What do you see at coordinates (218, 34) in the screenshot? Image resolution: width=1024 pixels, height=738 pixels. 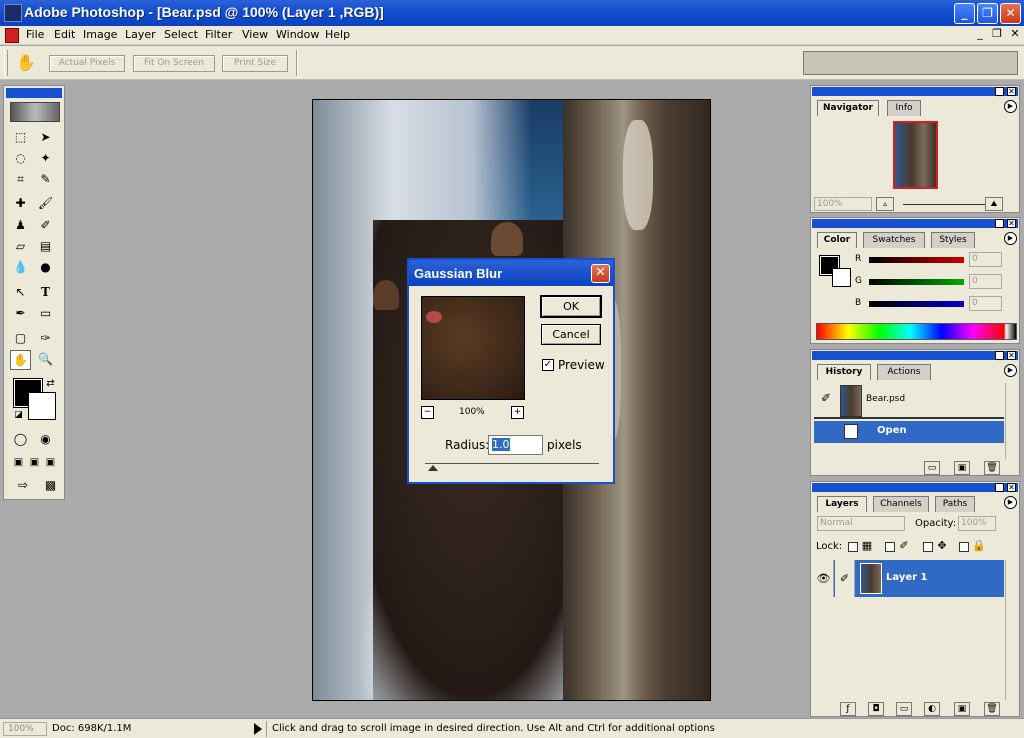 I see `menu-filter: Filter` at bounding box center [218, 34].